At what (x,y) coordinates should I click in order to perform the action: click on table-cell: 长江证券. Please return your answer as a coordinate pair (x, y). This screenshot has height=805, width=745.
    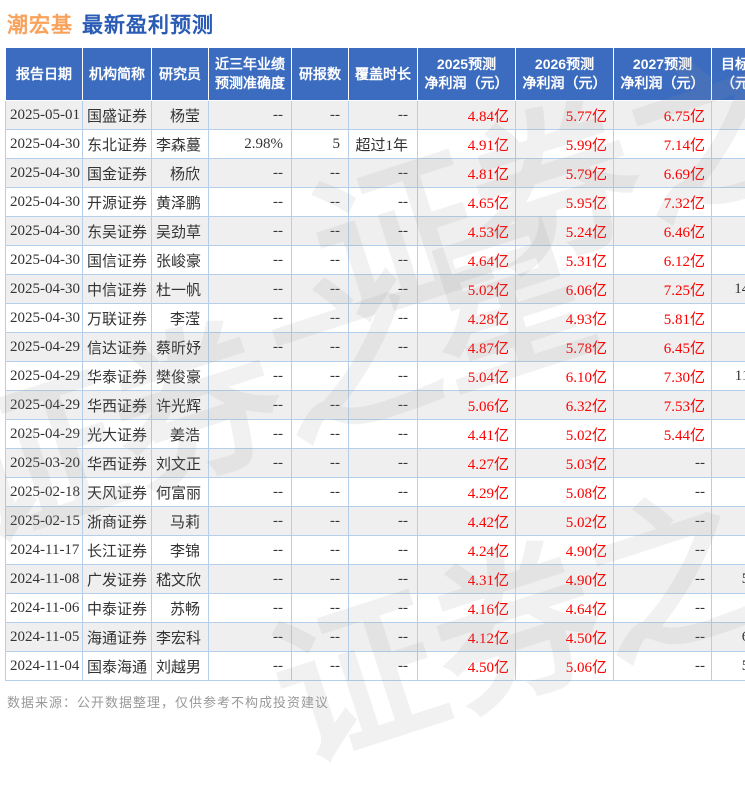
    Looking at the image, I should click on (117, 550).